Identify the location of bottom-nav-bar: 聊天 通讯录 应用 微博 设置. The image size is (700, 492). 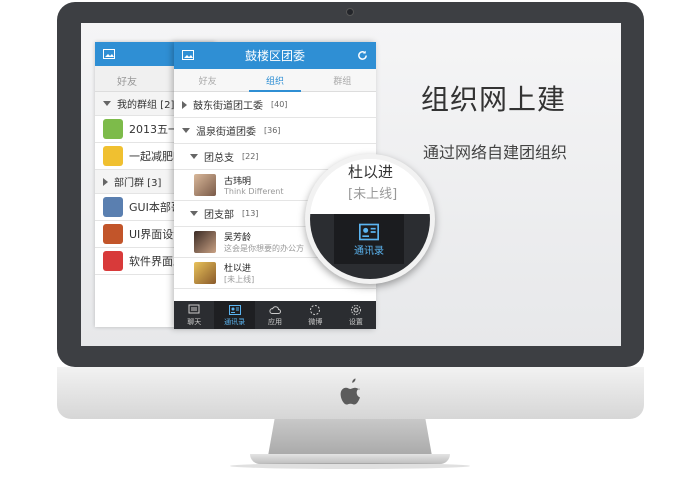
(275, 315).